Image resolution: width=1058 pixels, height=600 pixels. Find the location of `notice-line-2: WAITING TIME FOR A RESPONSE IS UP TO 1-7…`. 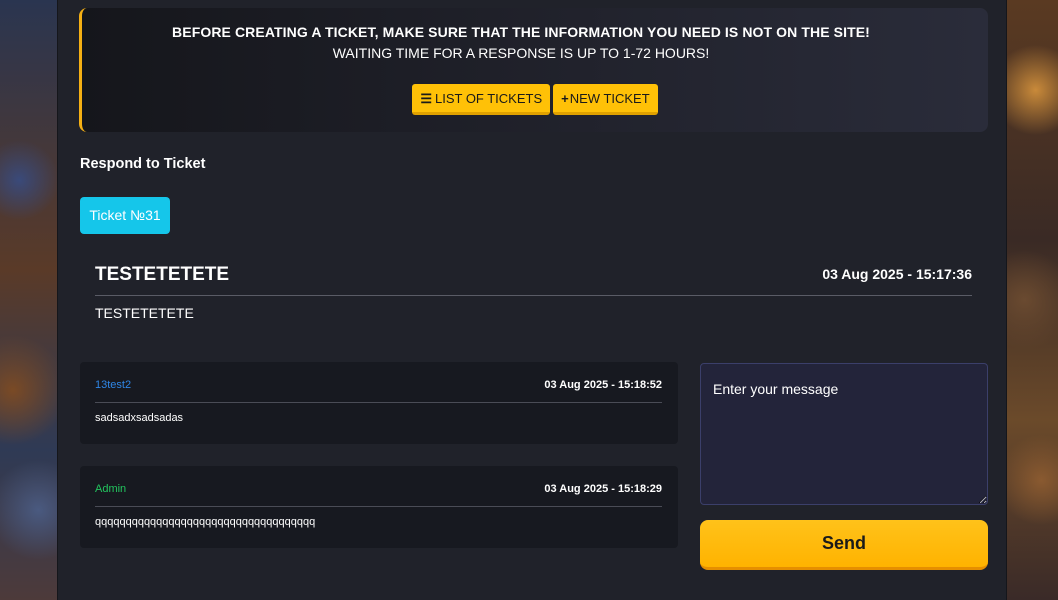

notice-line-2: WAITING TIME FOR A RESPONSE IS UP TO 1-7… is located at coordinates (521, 53).